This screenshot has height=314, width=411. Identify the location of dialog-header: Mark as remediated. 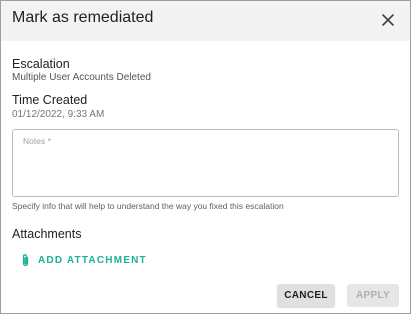
(205, 21).